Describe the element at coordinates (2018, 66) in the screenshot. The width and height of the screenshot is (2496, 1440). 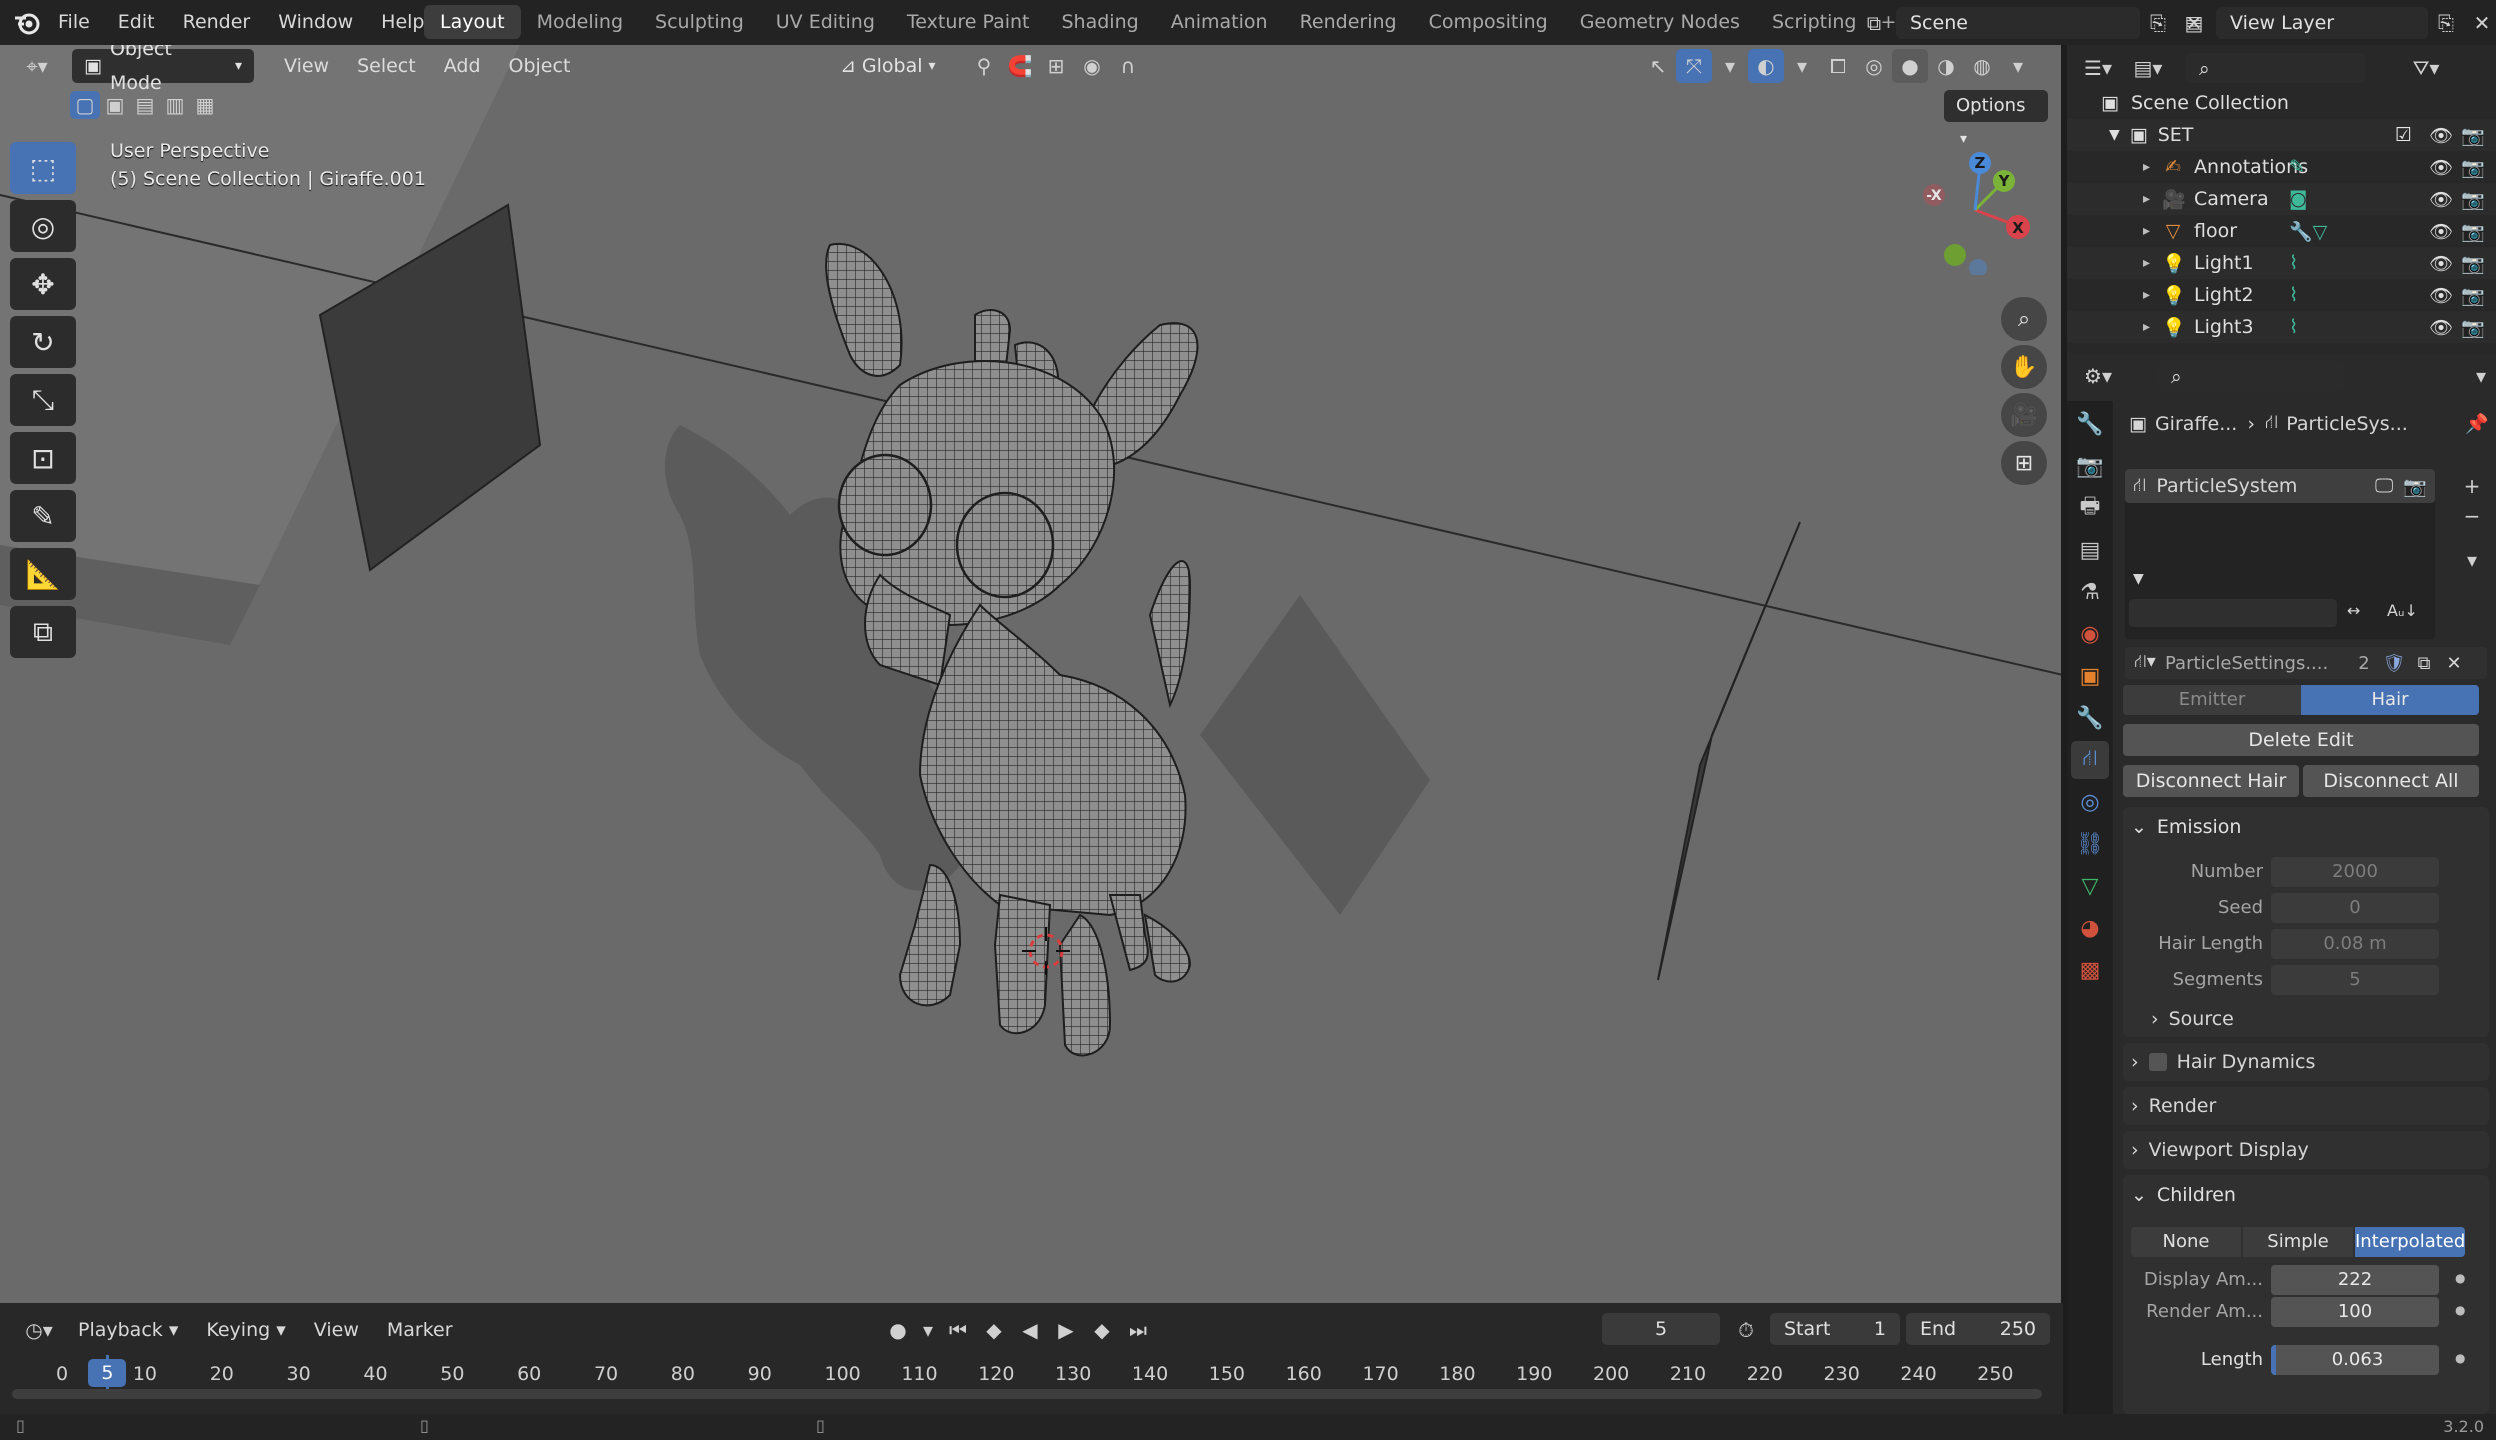
I see `shading-dropdown-icon: ▾` at that location.